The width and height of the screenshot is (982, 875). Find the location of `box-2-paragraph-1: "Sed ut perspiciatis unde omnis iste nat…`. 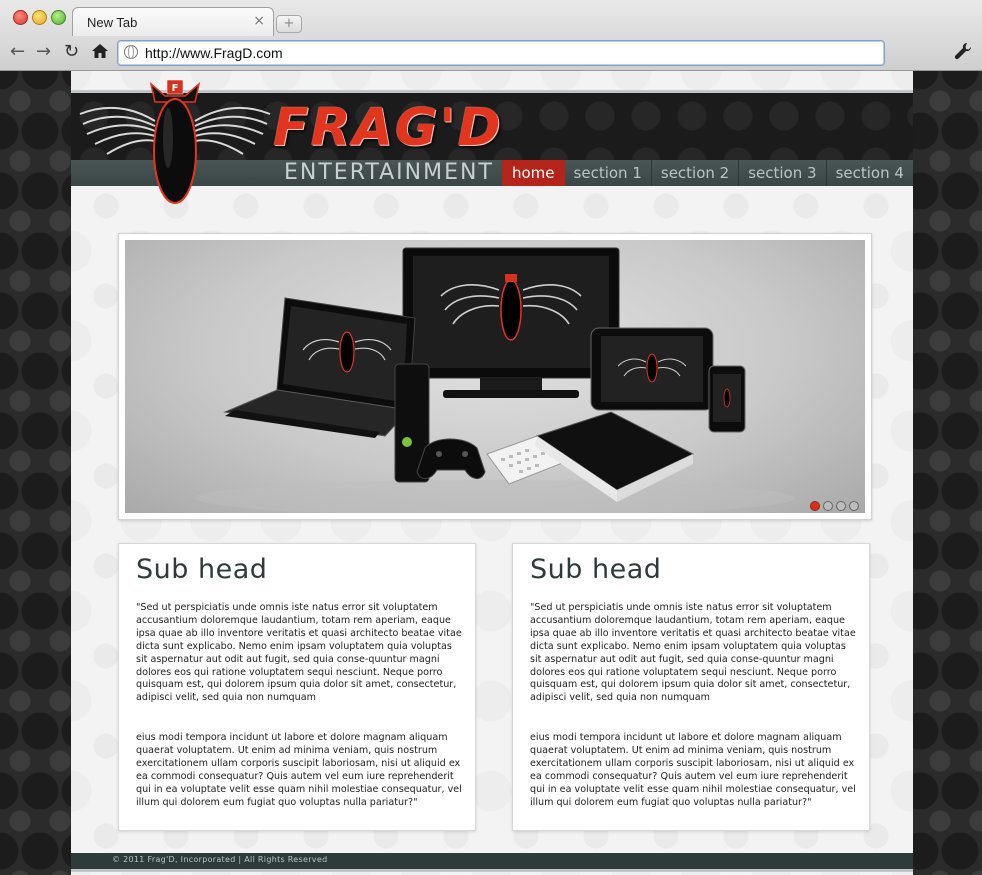

box-2-paragraph-1: "Sed ut perspiciatis unde omnis iste nat… is located at coordinates (693, 653).